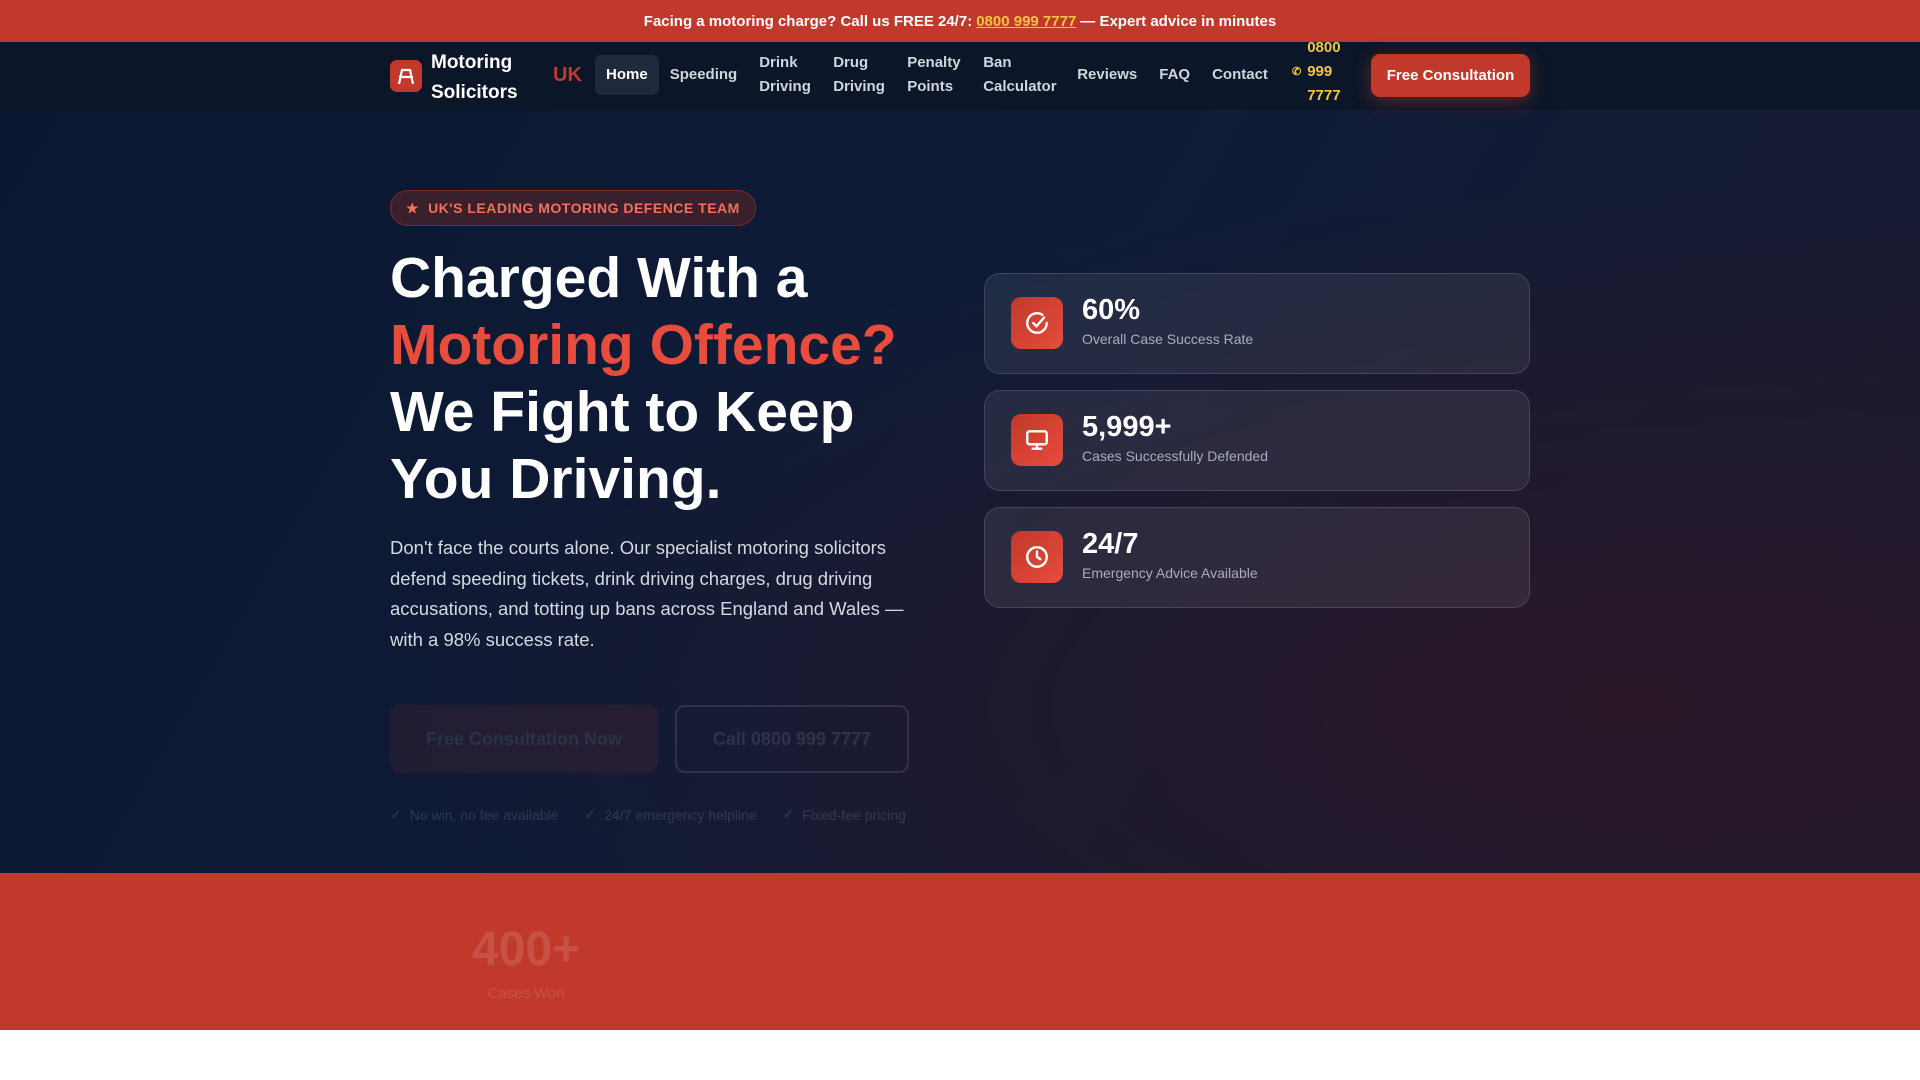 The width and height of the screenshot is (1920, 1080). Describe the element at coordinates (481, 78) in the screenshot. I see `brand-name: Motoring Solicitors` at that location.